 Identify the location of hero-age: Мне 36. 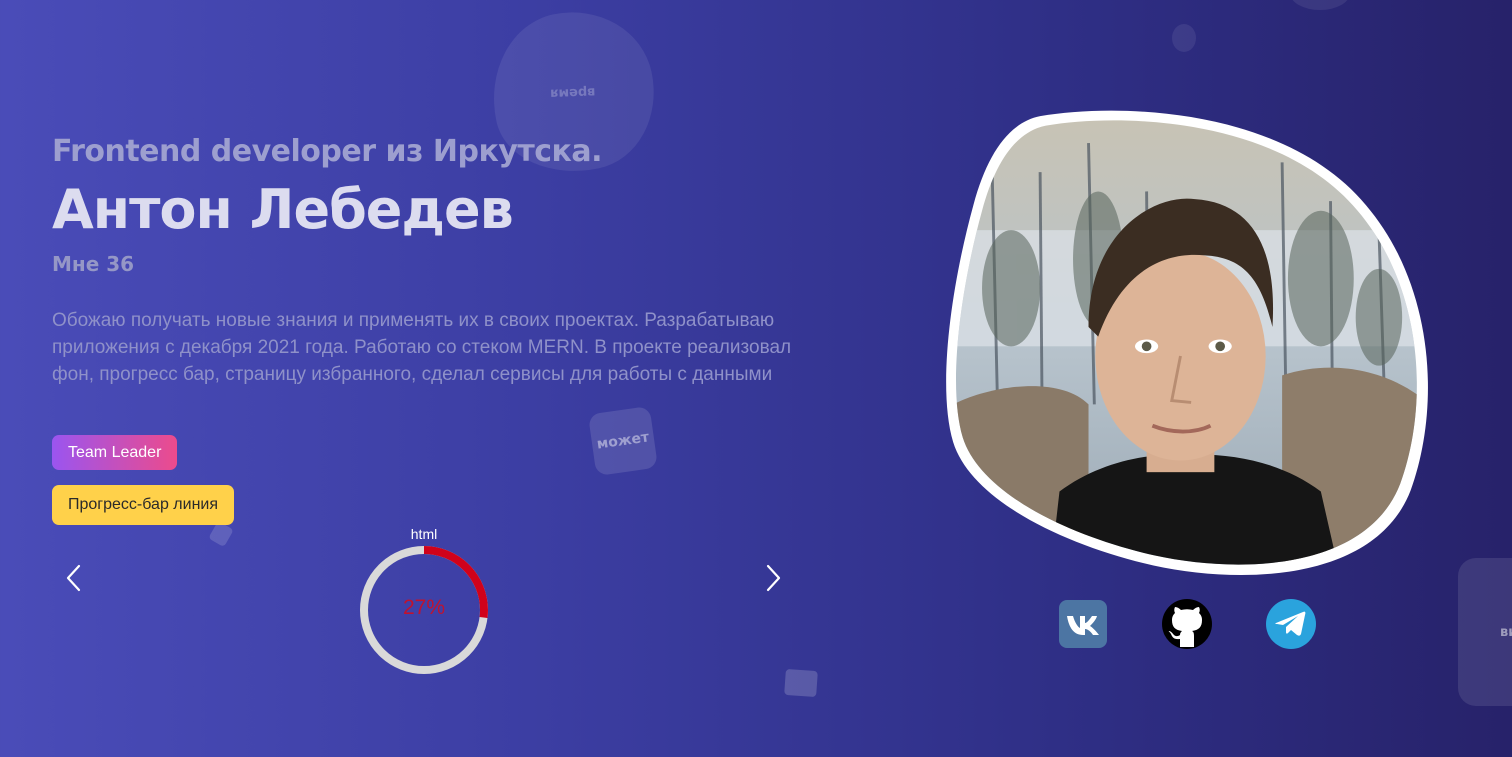
(93, 264).